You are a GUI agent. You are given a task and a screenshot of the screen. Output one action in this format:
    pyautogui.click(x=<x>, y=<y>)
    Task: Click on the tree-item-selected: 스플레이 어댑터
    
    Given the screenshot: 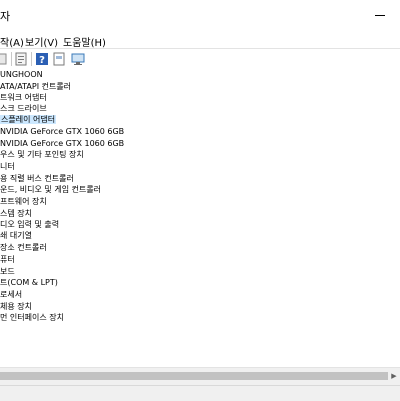 What is the action you would take?
    pyautogui.click(x=28, y=120)
    